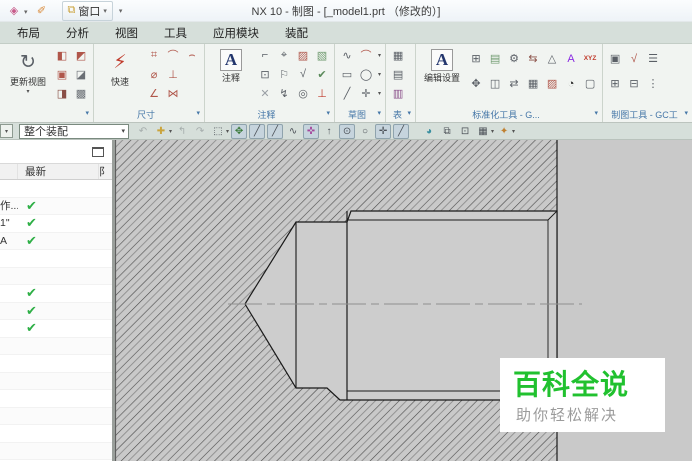  Describe the element at coordinates (634, 84) in the screenshot. I see `list-tool-icon: ⊟` at that location.